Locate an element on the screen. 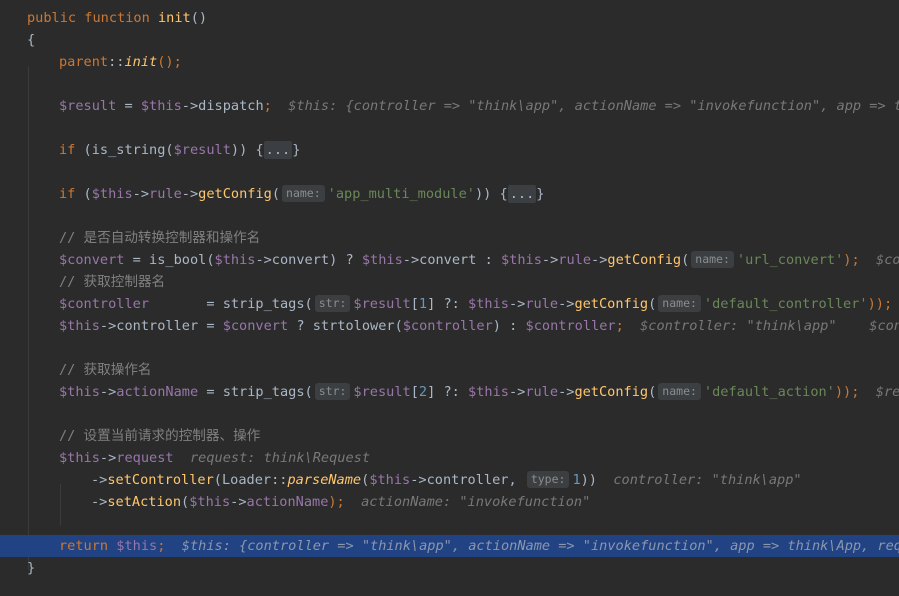 This screenshot has height=596, width=899. code-line: parent::init(); is located at coordinates (449, 62).